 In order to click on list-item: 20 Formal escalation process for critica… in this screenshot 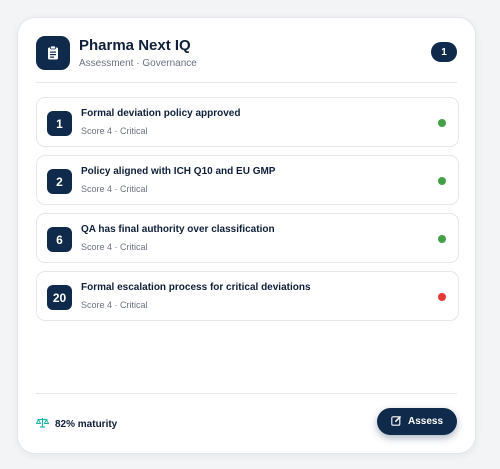, I will do `click(247, 296)`.